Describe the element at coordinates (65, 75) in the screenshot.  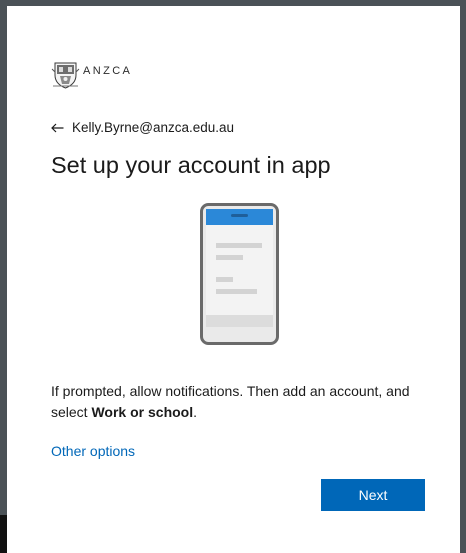
I see `crest-logo-icon` at that location.